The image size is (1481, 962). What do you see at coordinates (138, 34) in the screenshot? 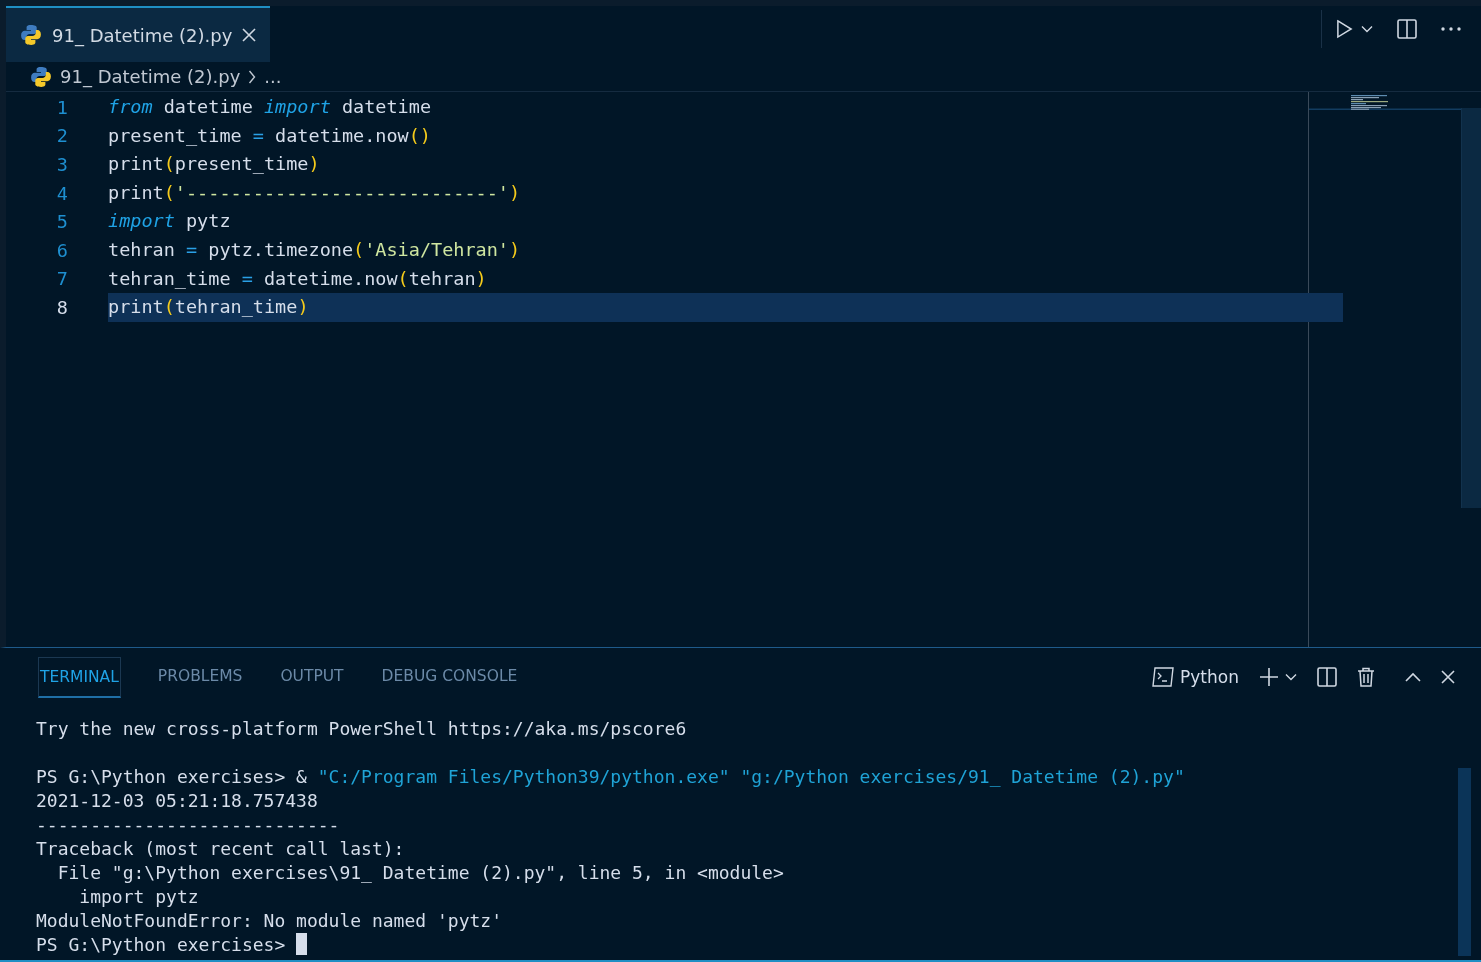
I see `editor-tab: 91_ Datetime (2).py` at bounding box center [138, 34].